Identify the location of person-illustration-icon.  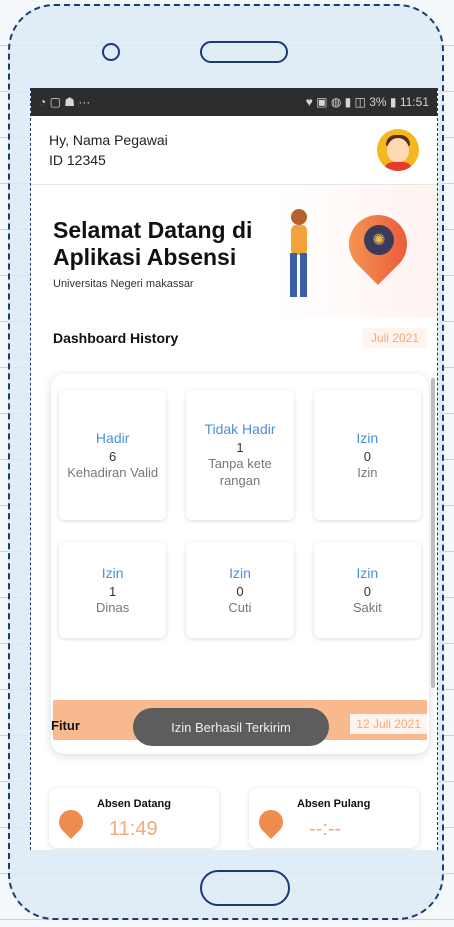
(298, 253).